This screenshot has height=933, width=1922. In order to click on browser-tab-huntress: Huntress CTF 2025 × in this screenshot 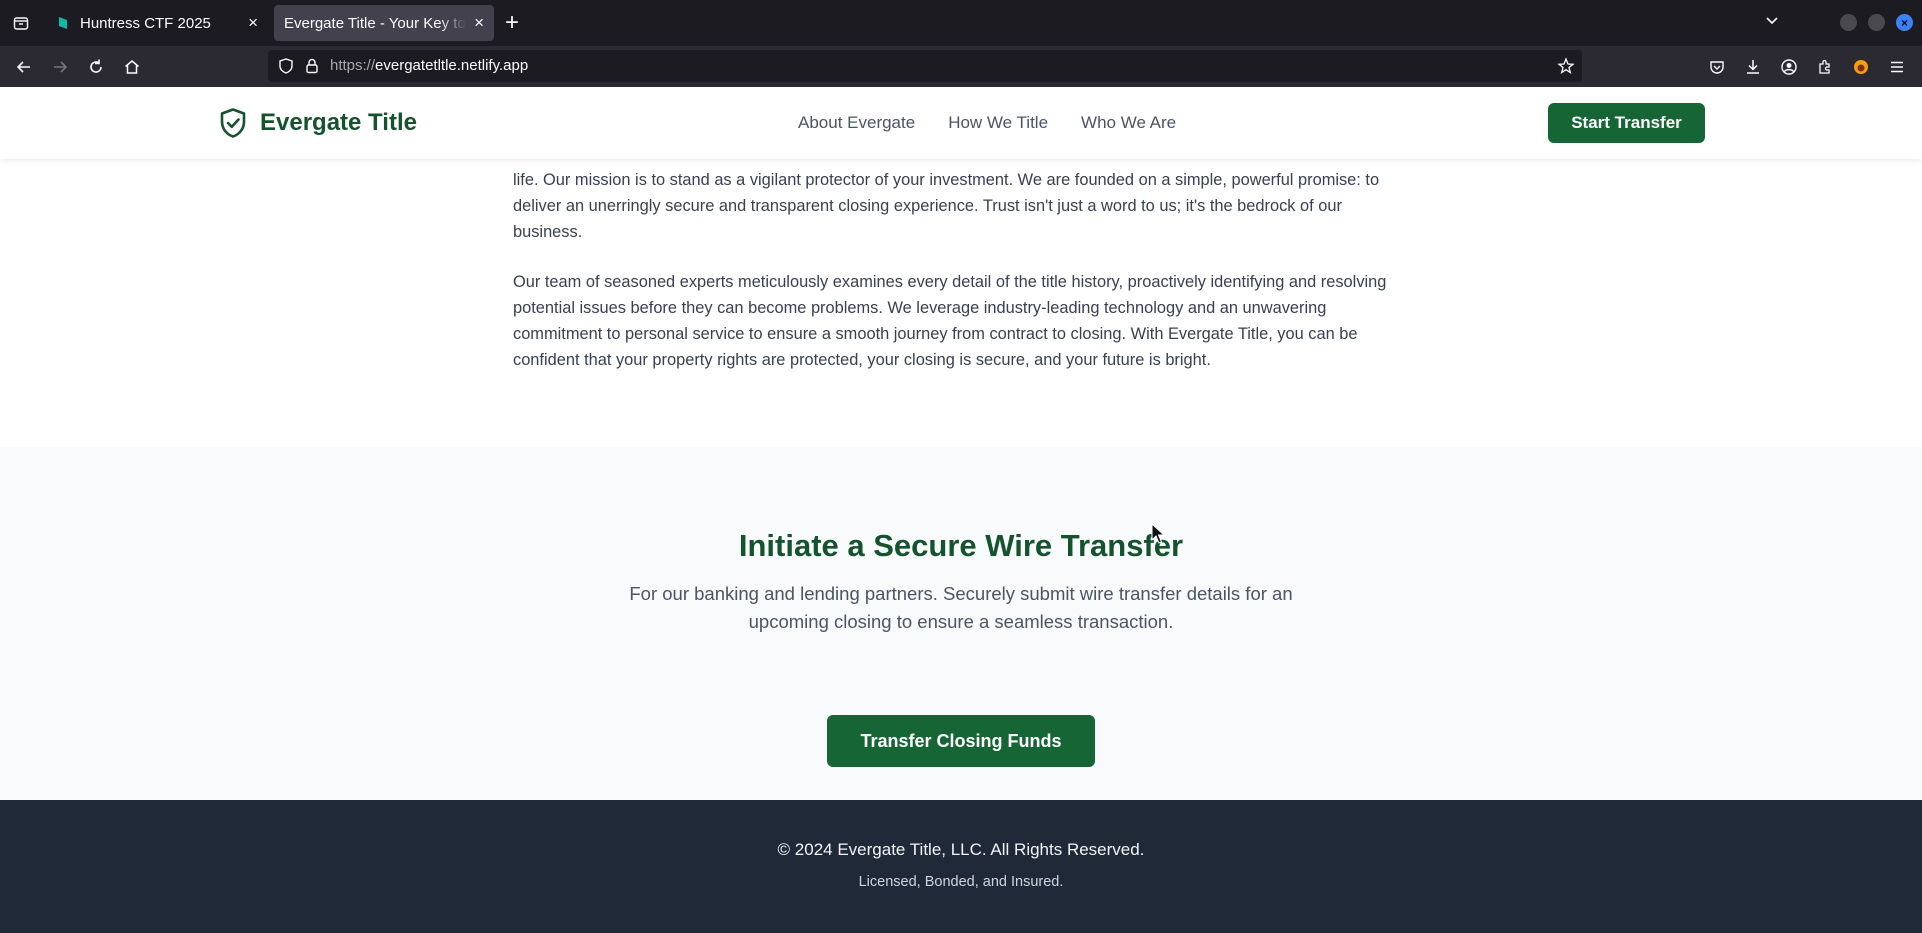, I will do `click(157, 23)`.